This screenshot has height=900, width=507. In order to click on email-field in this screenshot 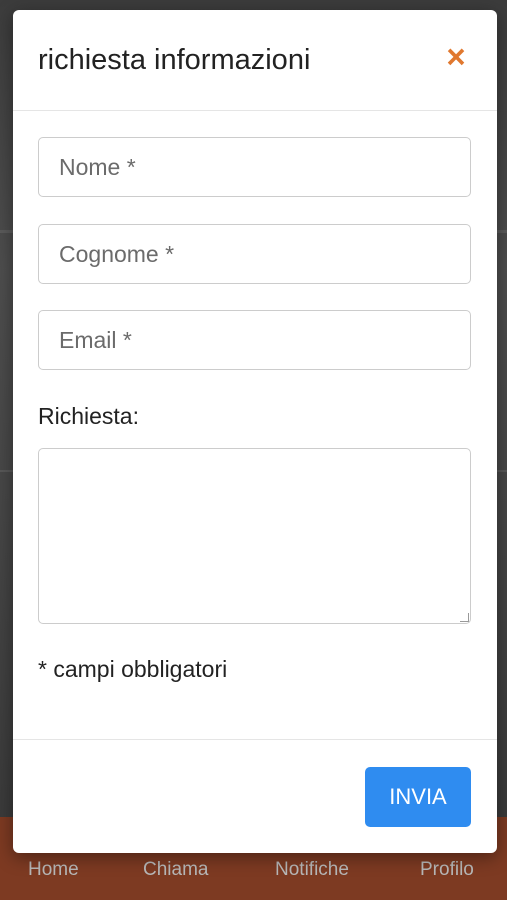, I will do `click(254, 340)`.